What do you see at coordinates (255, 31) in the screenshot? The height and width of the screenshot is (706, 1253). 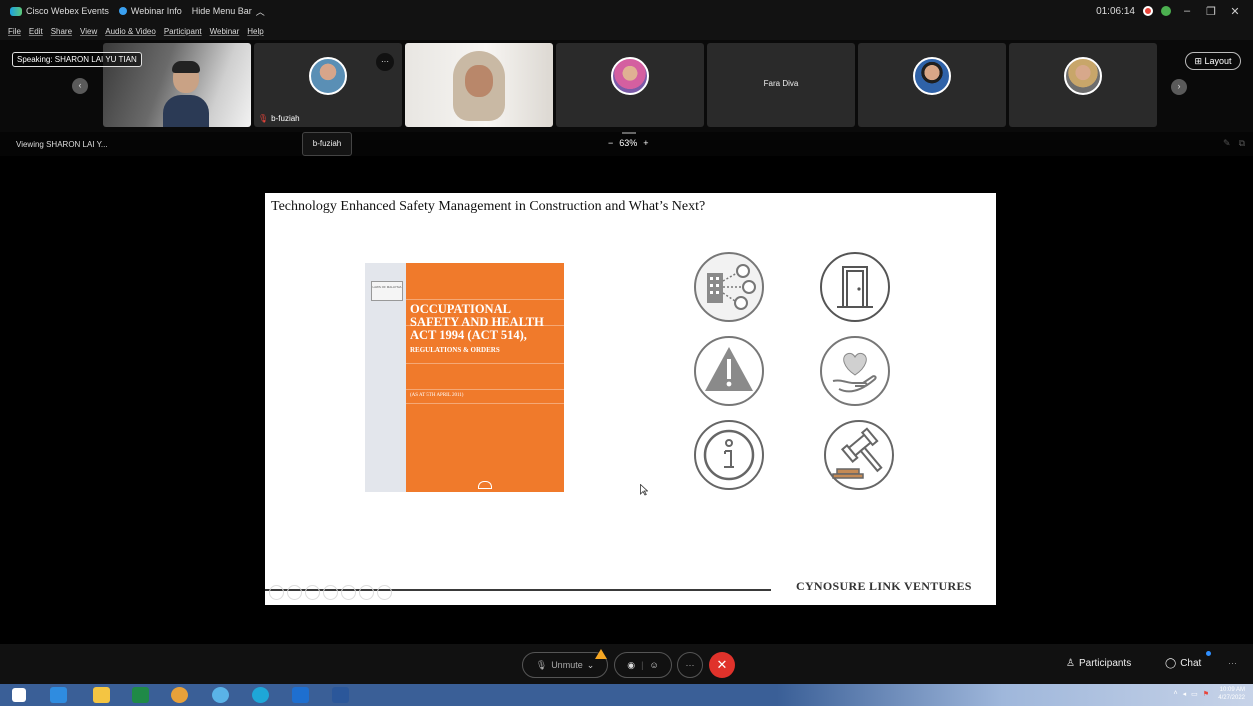 I see `menu-help: Help` at bounding box center [255, 31].